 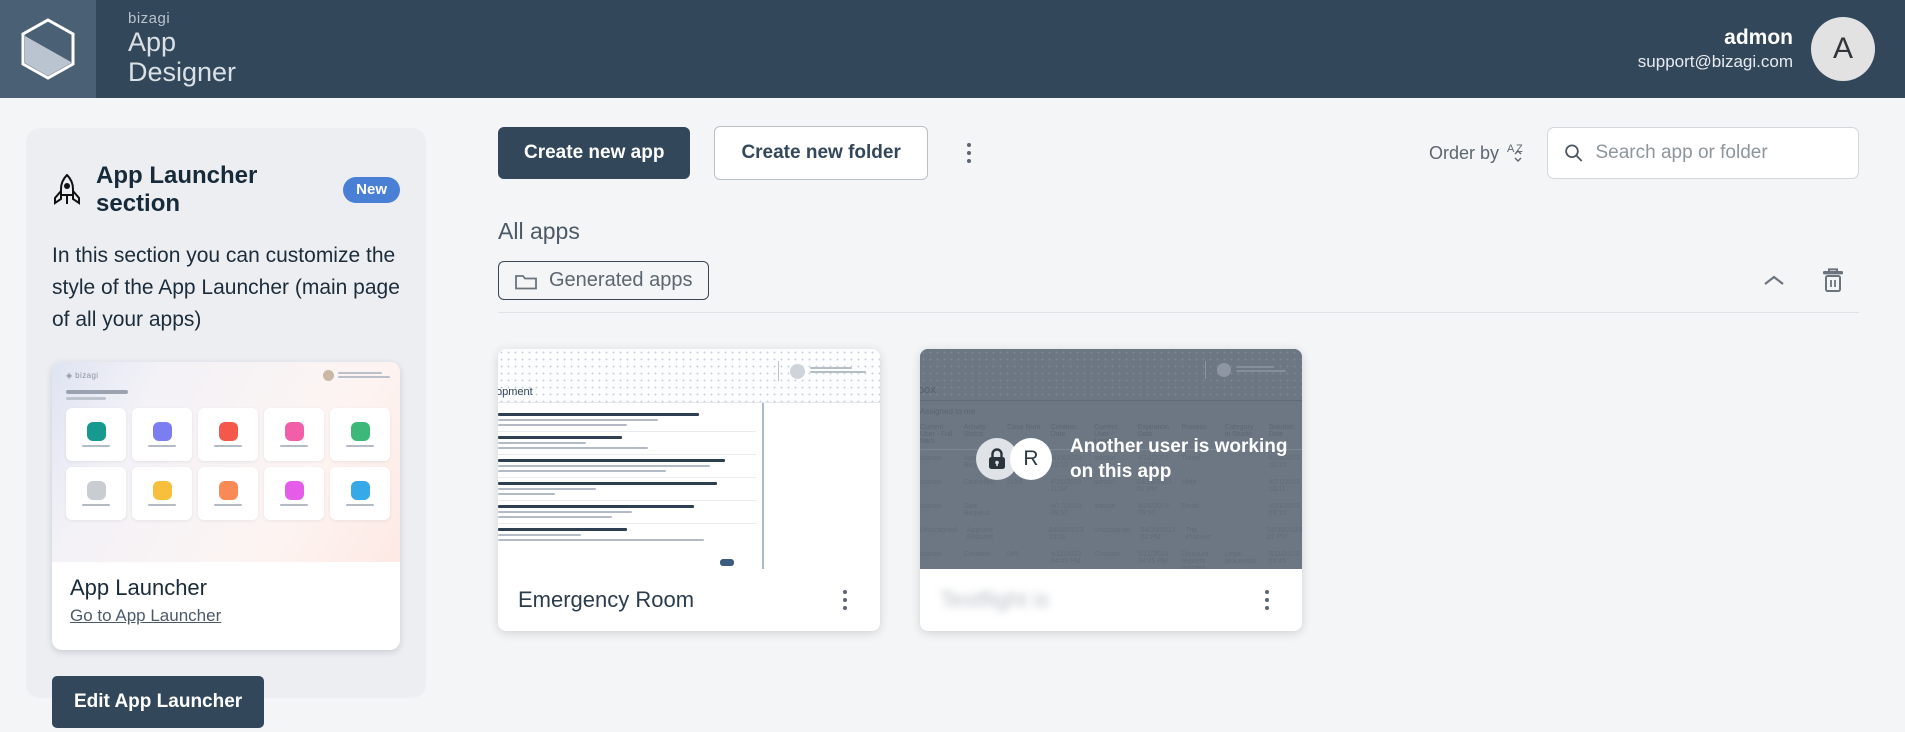 What do you see at coordinates (328, 375) in the screenshot?
I see `preview-avatar-icon` at bounding box center [328, 375].